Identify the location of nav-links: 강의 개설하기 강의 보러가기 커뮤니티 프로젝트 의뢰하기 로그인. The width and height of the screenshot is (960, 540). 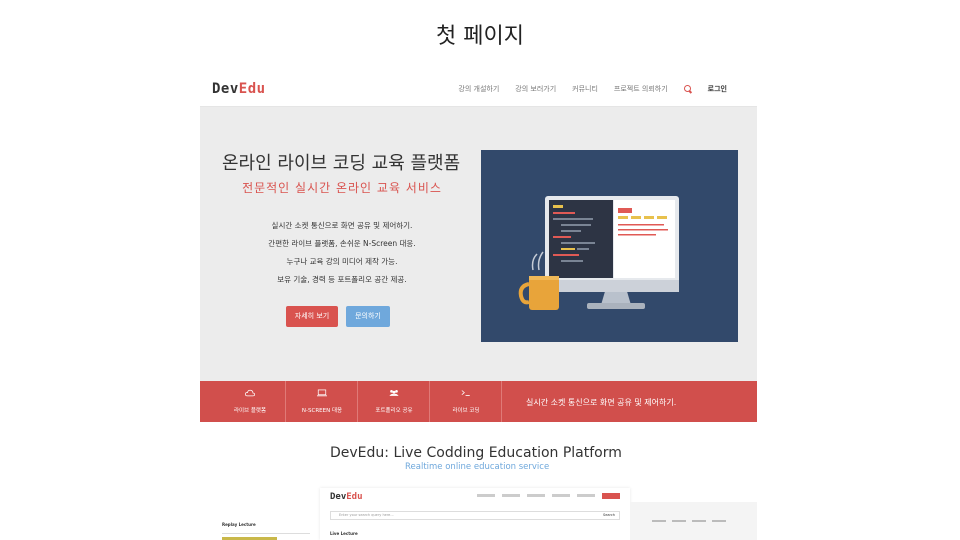
(592, 89).